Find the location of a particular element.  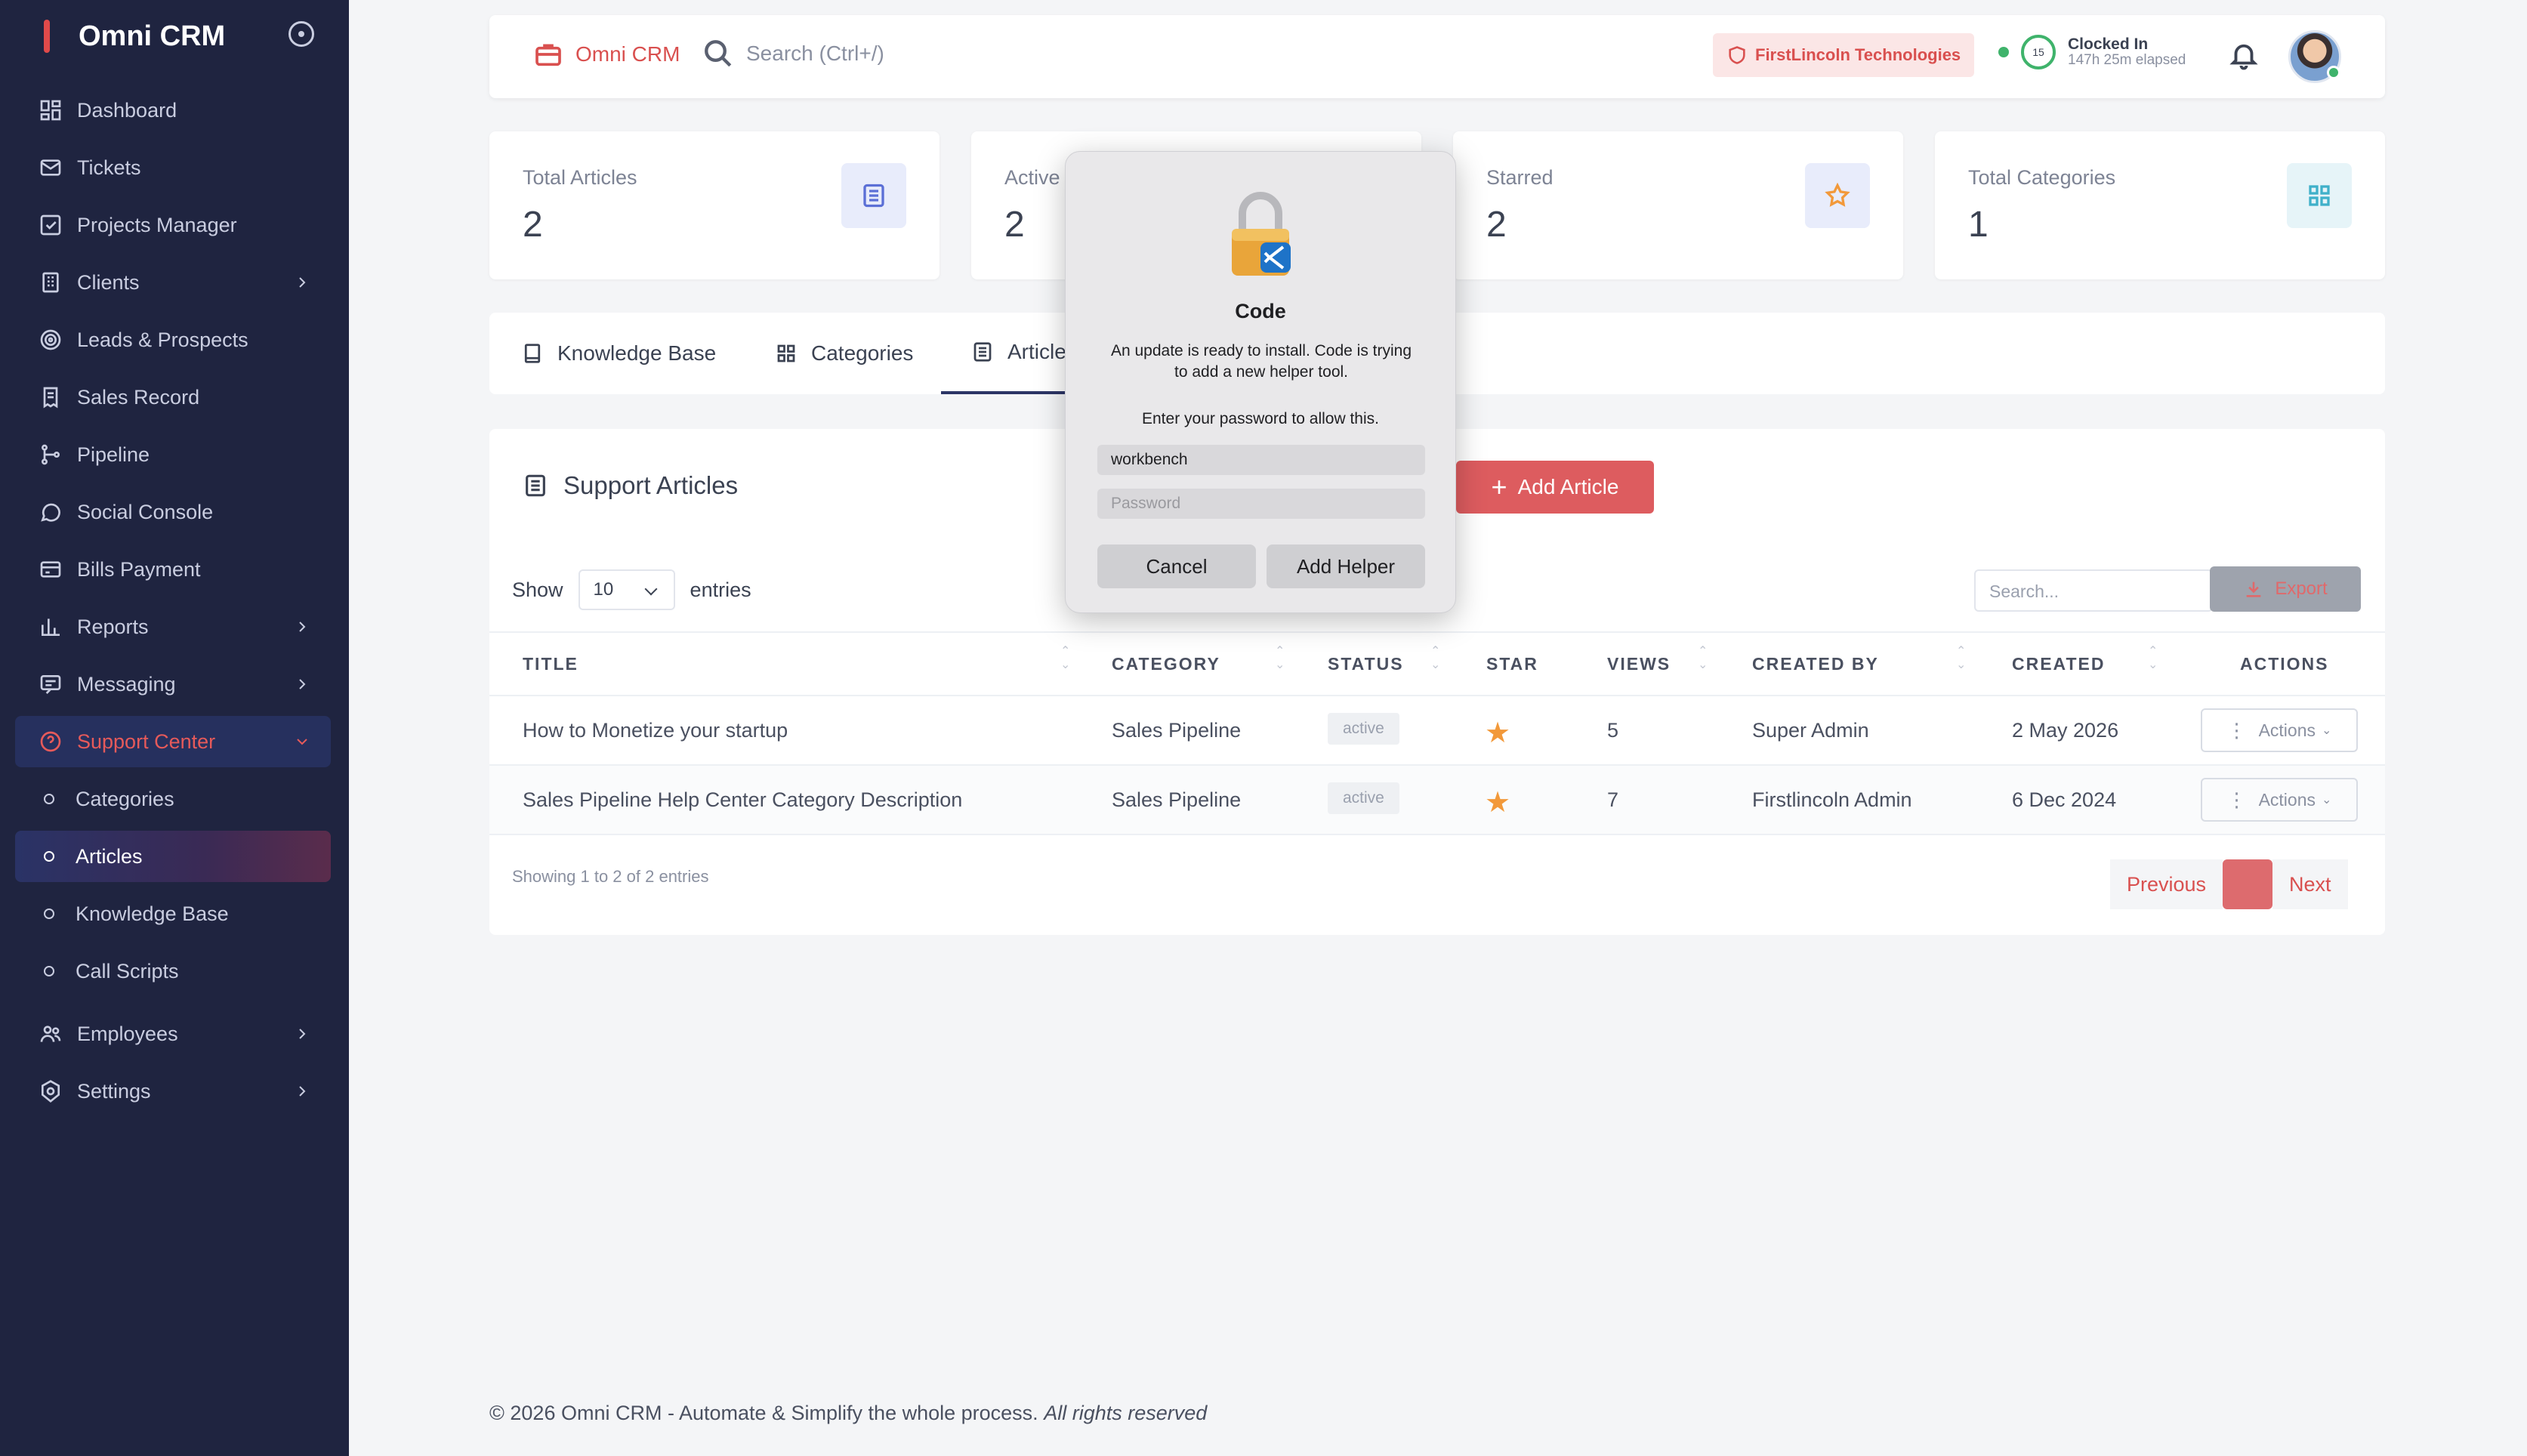

sidebar-item-messaging: Messaging is located at coordinates (173, 684).